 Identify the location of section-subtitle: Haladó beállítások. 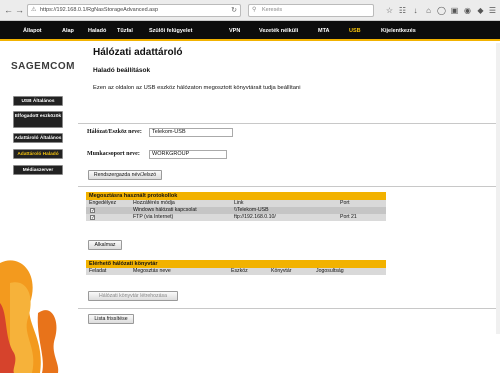
(122, 70).